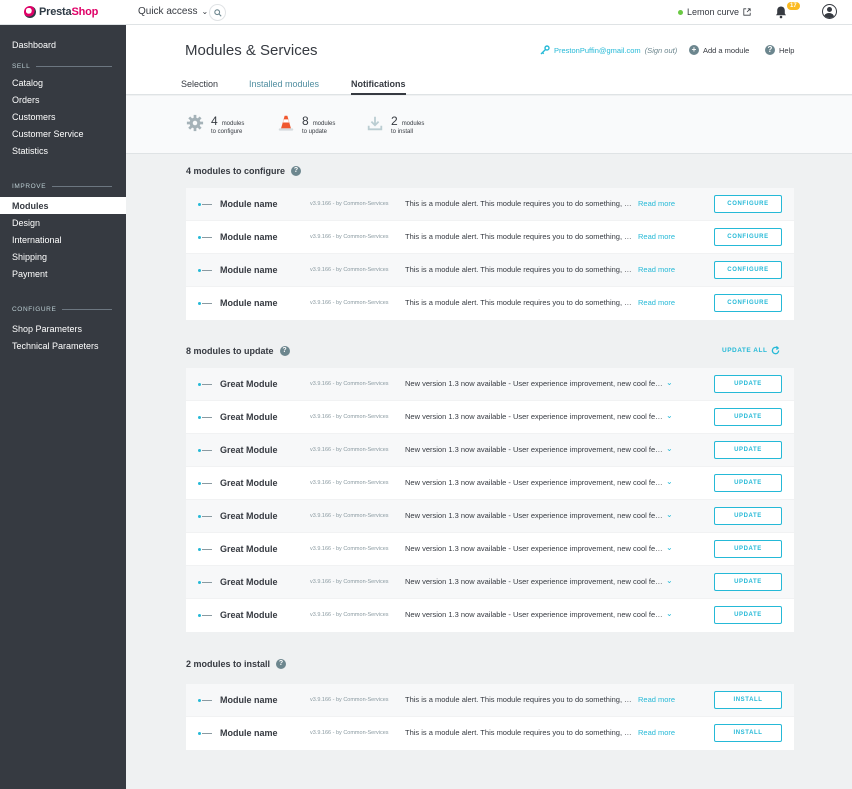 This screenshot has height=789, width=852. I want to click on kpi-to-configure: 4 modules to configure, so click(215, 125).